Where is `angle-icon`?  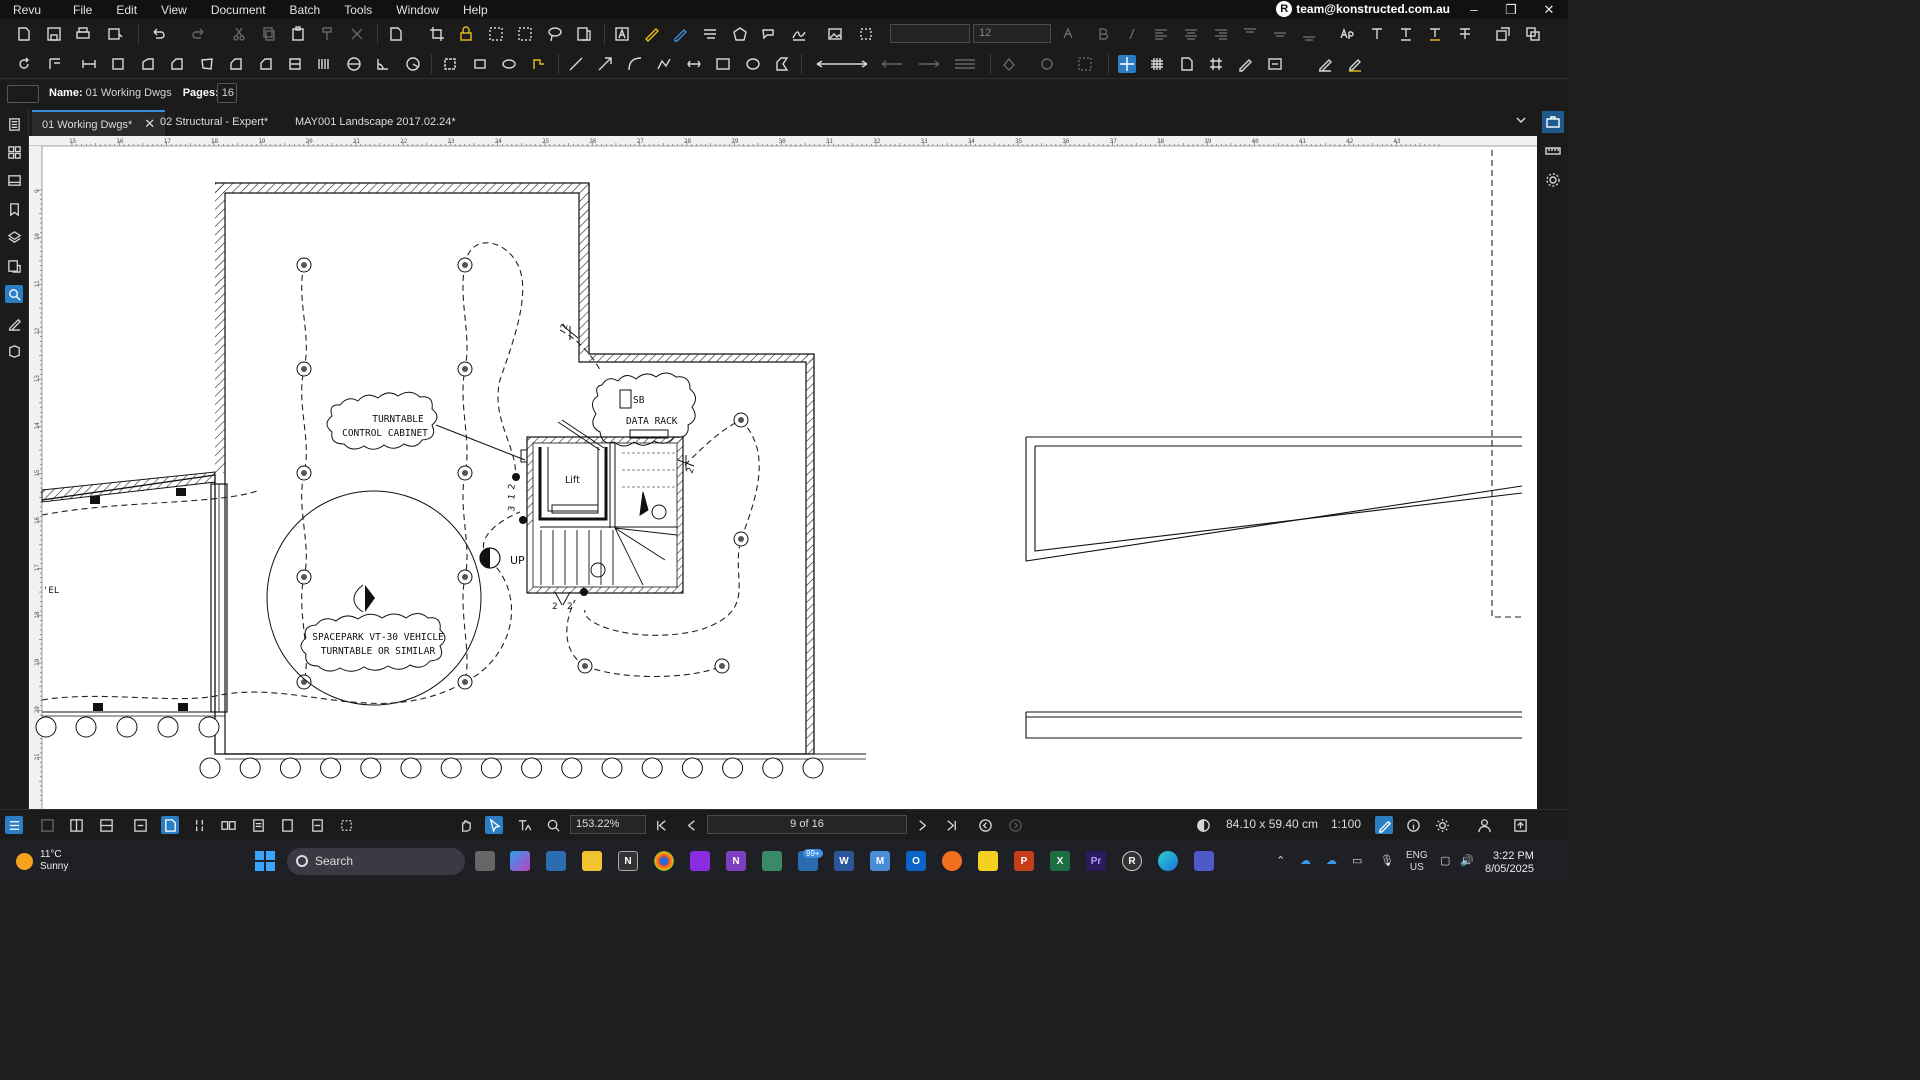 angle-icon is located at coordinates (383, 64).